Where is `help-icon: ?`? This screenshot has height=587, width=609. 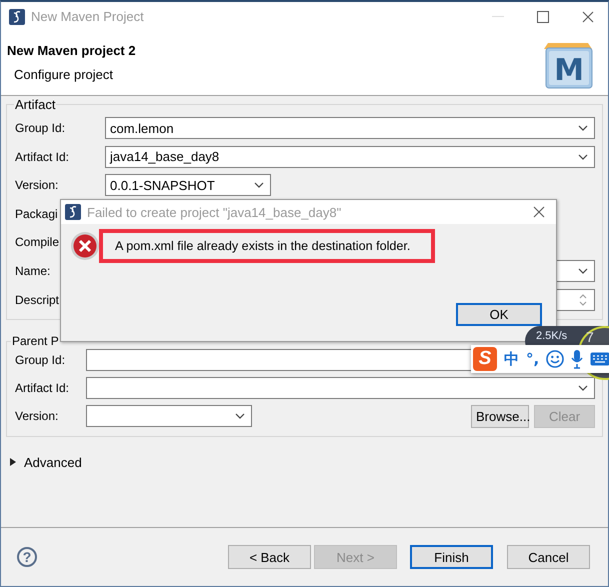
help-icon: ? is located at coordinates (27, 557).